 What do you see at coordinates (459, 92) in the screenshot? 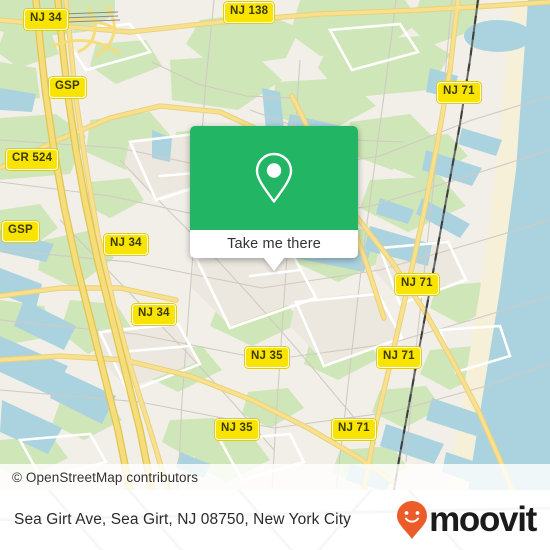
I see `route-shield-nj-71-top: NJ 71` at bounding box center [459, 92].